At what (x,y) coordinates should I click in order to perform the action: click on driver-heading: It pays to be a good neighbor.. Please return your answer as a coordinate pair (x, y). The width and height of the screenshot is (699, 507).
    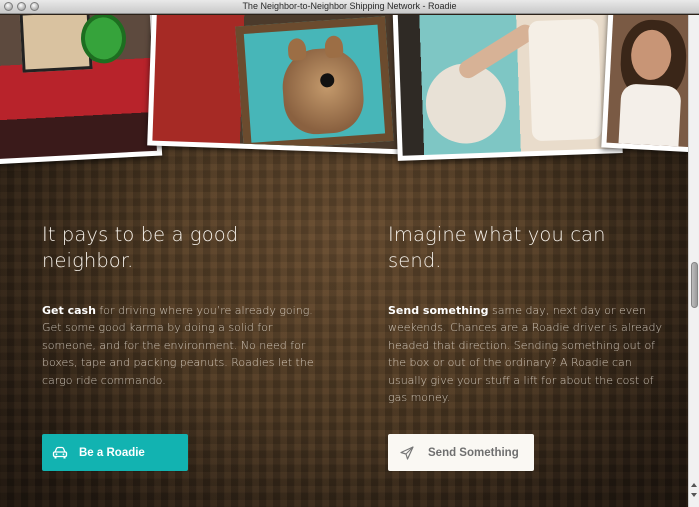
    Looking at the image, I should click on (140, 247).